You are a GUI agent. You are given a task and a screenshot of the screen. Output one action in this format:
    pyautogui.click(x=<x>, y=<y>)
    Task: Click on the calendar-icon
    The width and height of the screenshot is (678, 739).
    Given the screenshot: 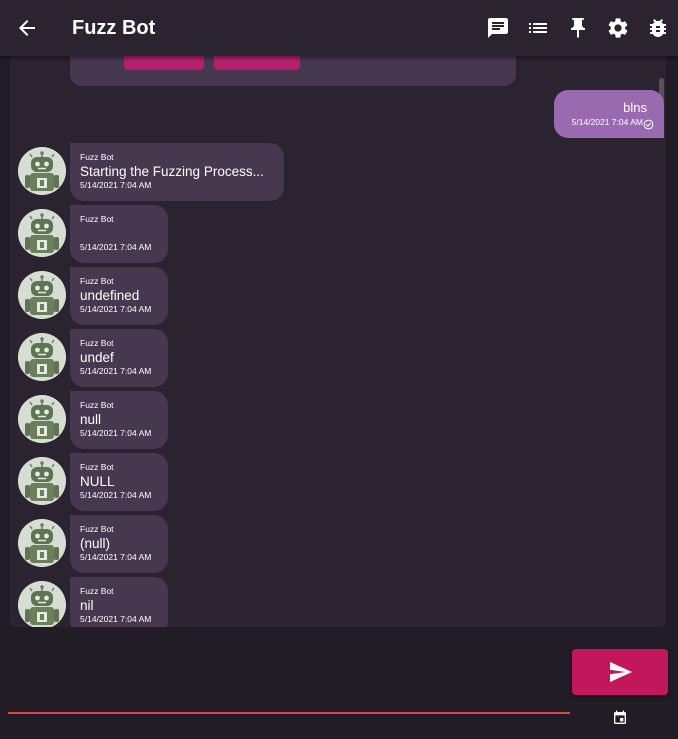 What is the action you would take?
    pyautogui.click(x=620, y=718)
    